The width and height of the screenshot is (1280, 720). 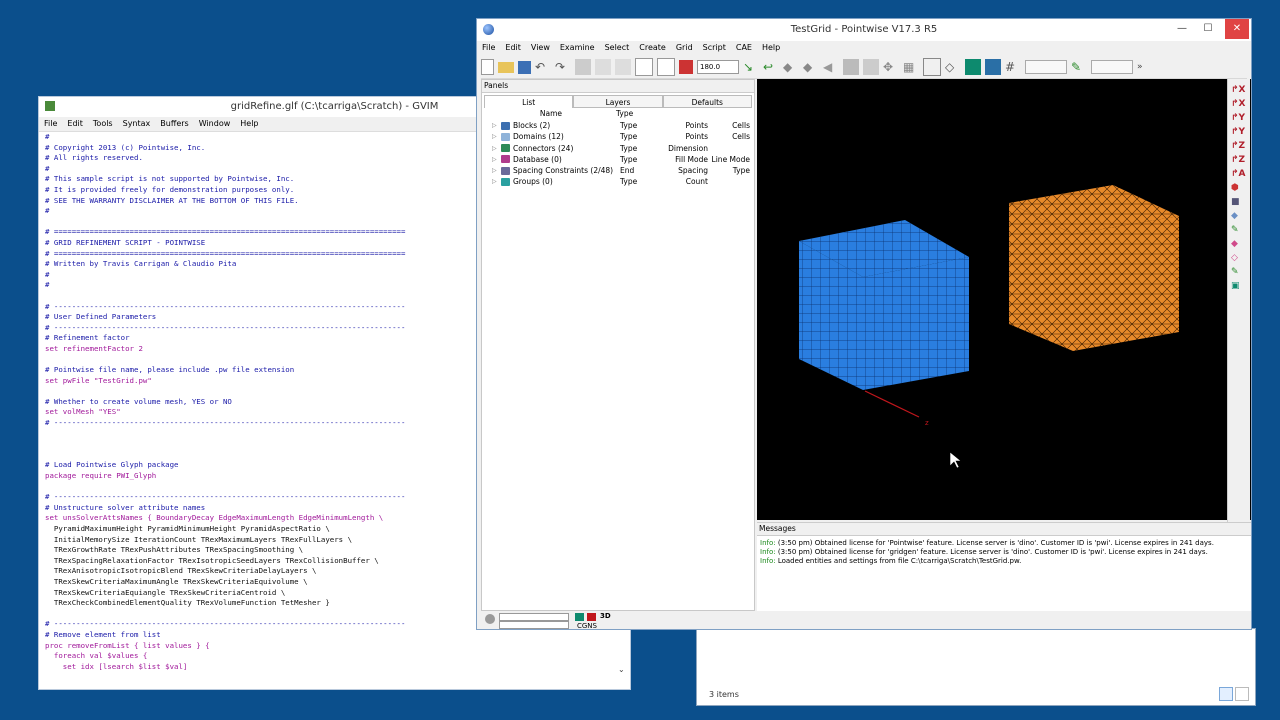 What do you see at coordinates (551, 114) in the screenshot?
I see `column-name: Name` at bounding box center [551, 114].